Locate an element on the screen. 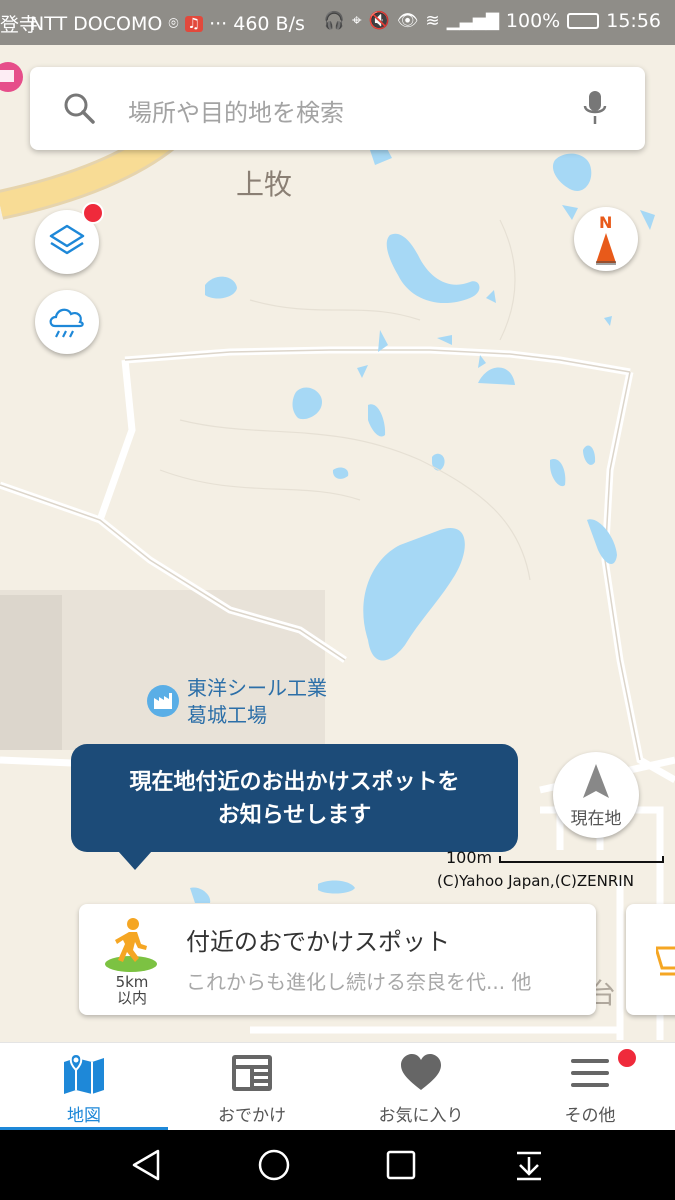 This screenshot has width=675, height=1200. compass-button: N is located at coordinates (606, 239).